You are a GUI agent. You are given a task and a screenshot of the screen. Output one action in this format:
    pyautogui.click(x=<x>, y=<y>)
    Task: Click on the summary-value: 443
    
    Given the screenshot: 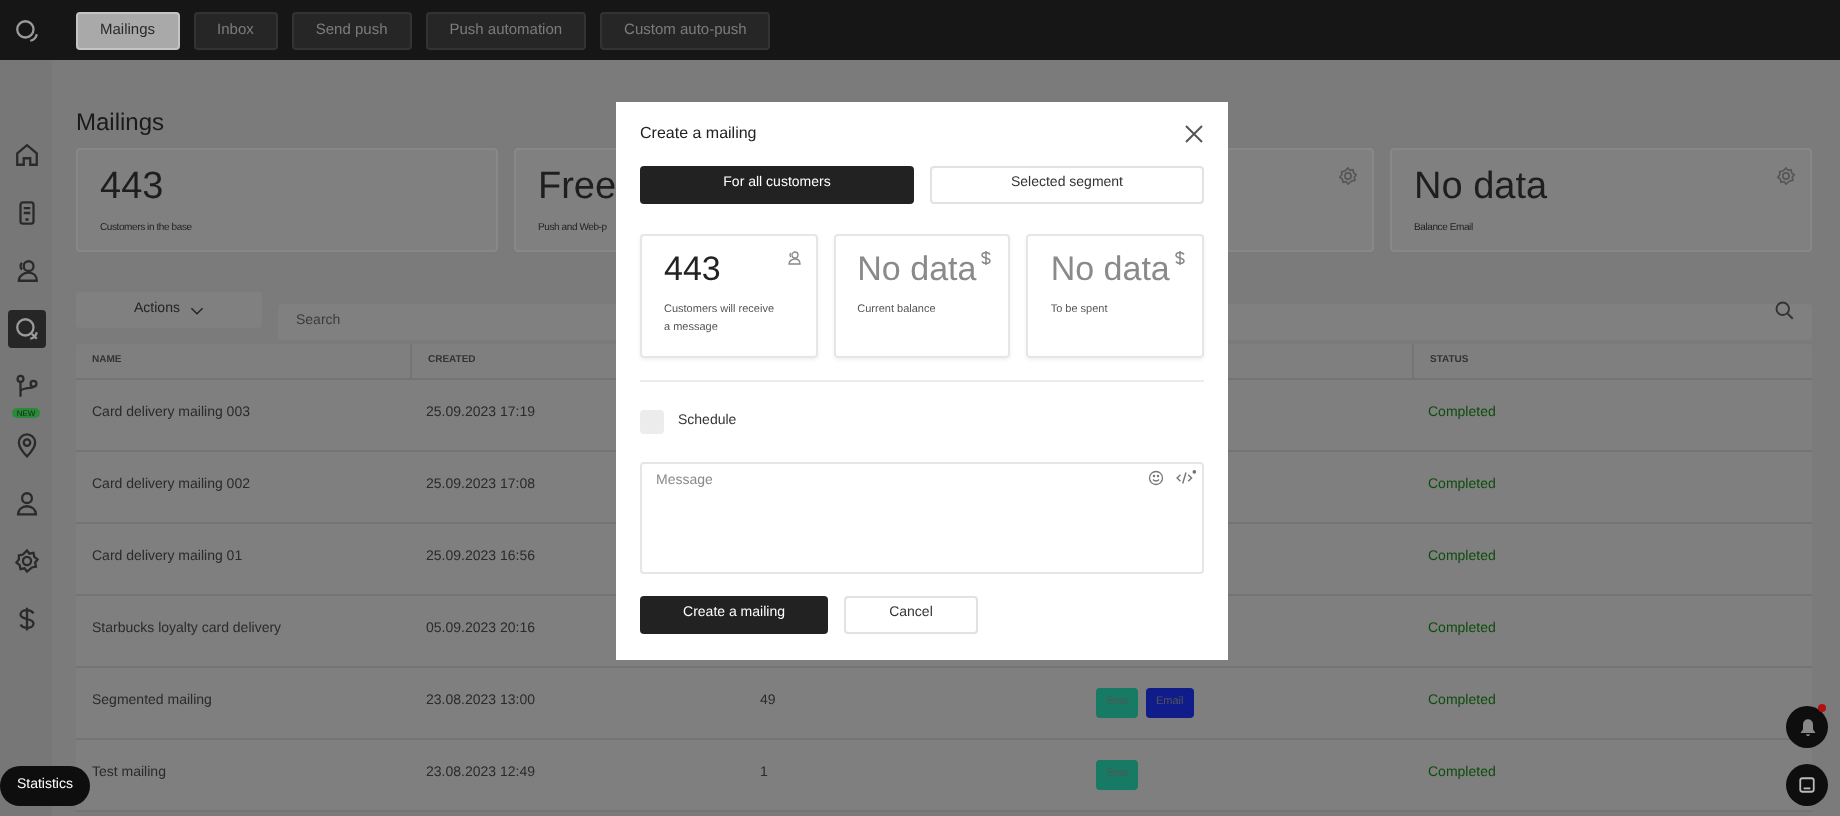 What is the action you would take?
    pyautogui.click(x=692, y=270)
    